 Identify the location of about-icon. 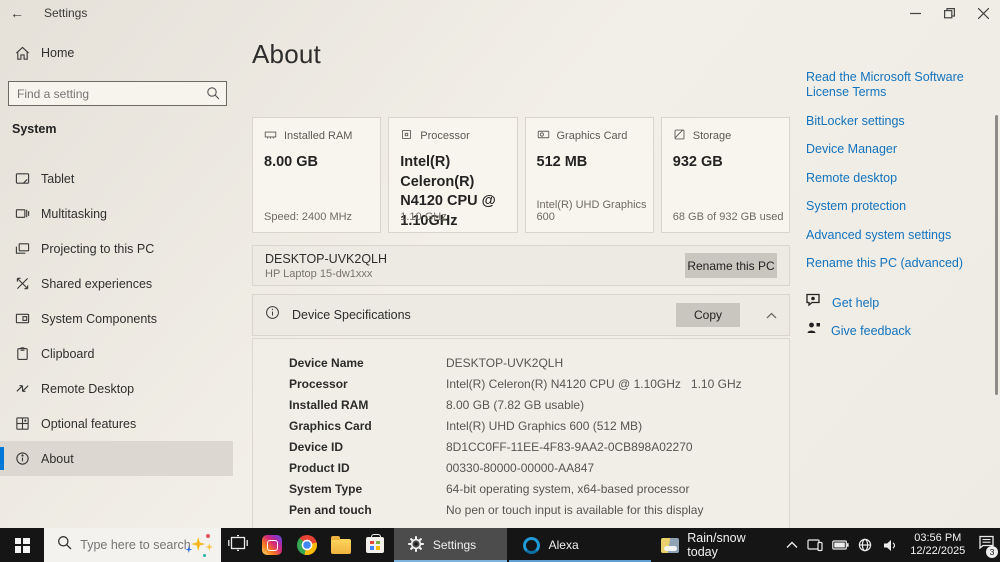
(22, 459).